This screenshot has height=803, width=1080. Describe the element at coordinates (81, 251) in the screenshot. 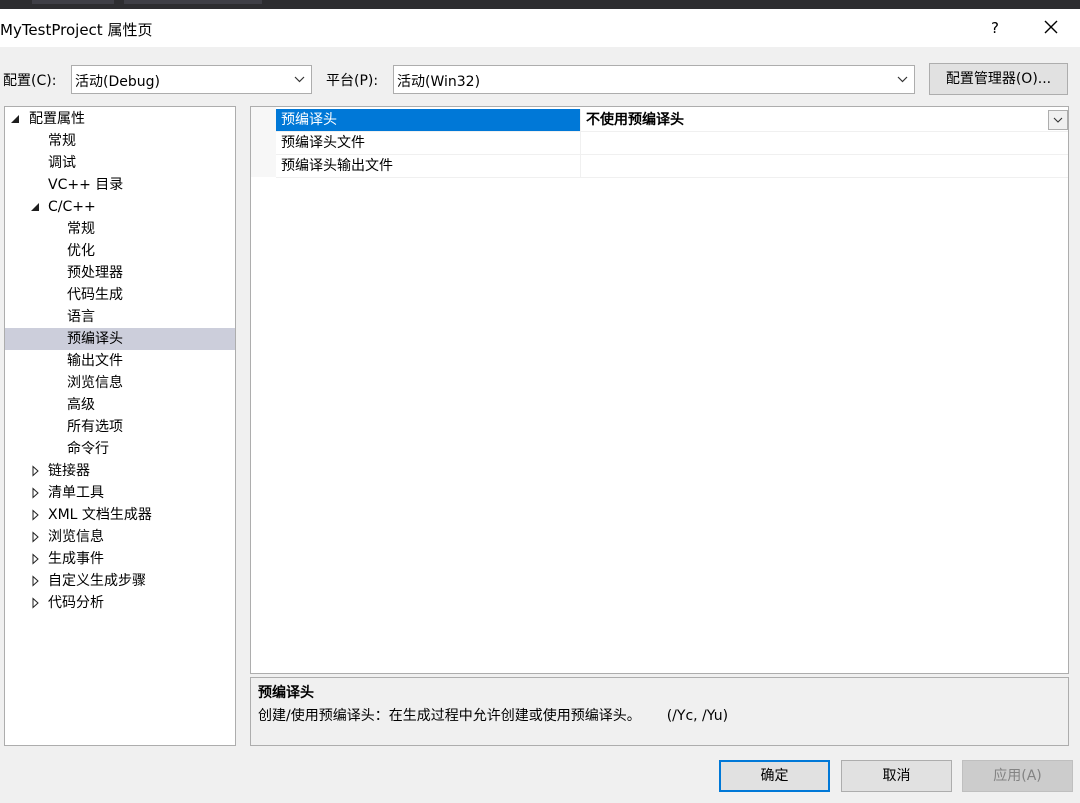

I see `tree-item-label: 优化` at that location.